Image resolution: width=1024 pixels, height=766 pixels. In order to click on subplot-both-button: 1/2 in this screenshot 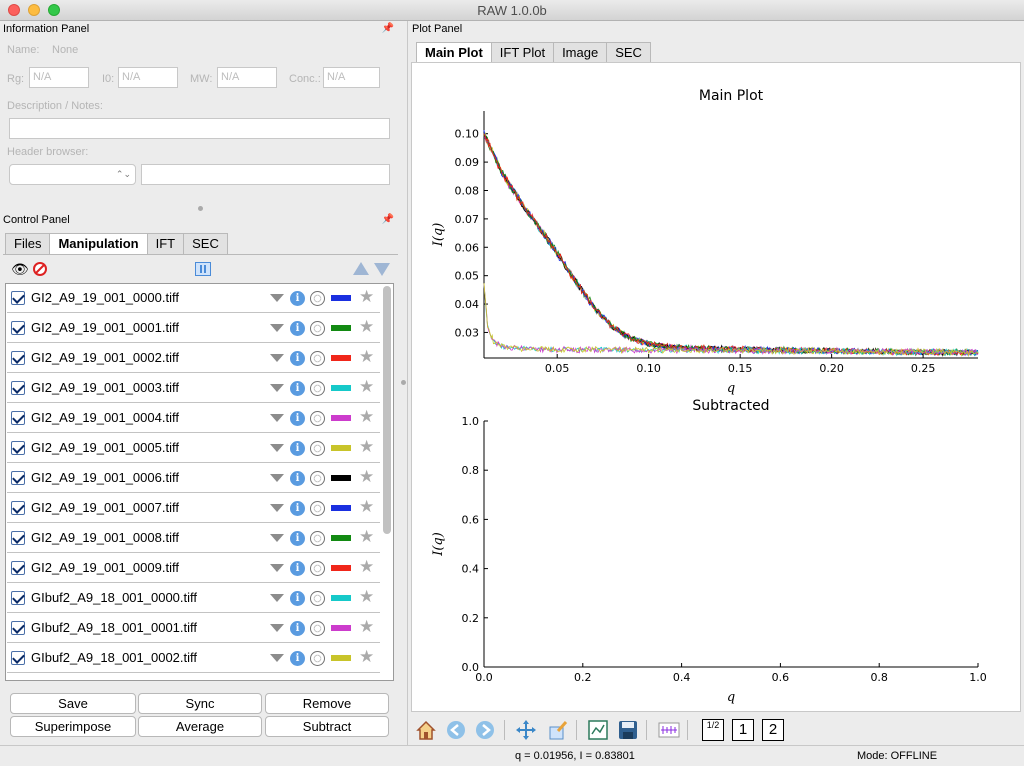, I will do `click(713, 730)`.